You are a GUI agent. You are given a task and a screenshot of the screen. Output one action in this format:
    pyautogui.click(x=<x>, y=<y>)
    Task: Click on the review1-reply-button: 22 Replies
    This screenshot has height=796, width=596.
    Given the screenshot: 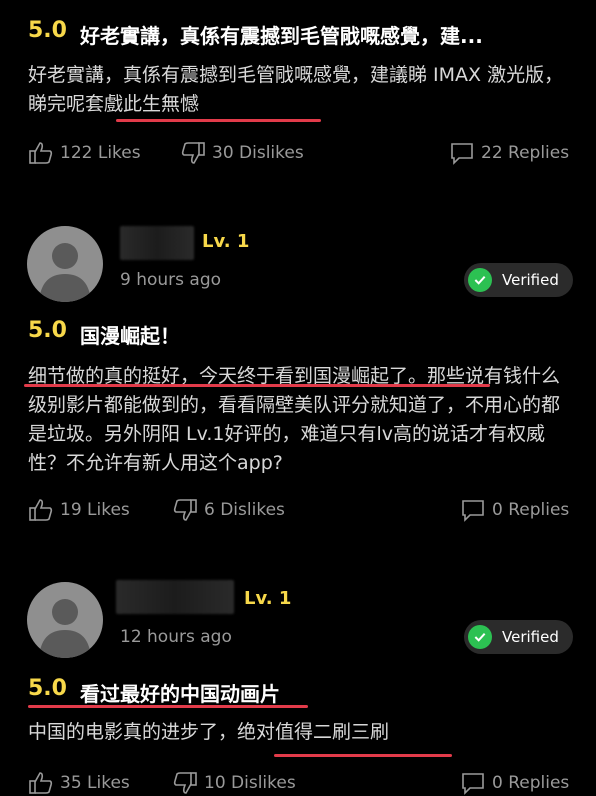 What is the action you would take?
    pyautogui.click(x=509, y=153)
    